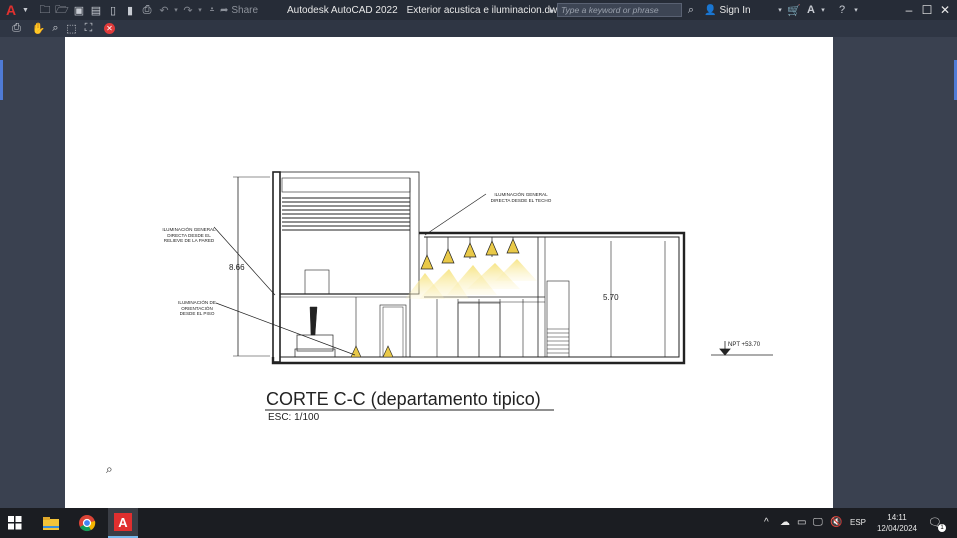 The width and height of the screenshot is (957, 538). Describe the element at coordinates (38, 28) in the screenshot. I see `pan-icon: ✋` at that location.